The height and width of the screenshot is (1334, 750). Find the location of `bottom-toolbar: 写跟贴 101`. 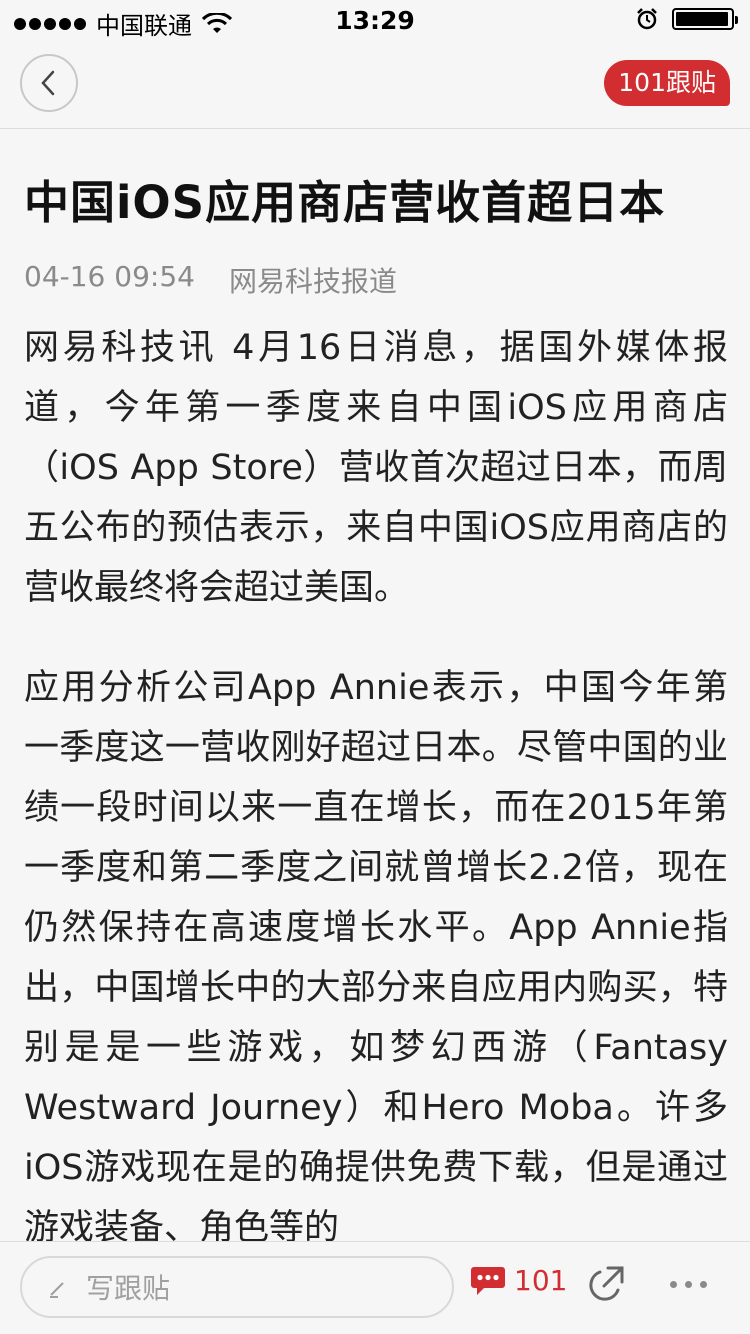

bottom-toolbar: 写跟贴 101 is located at coordinates (375, 1287).